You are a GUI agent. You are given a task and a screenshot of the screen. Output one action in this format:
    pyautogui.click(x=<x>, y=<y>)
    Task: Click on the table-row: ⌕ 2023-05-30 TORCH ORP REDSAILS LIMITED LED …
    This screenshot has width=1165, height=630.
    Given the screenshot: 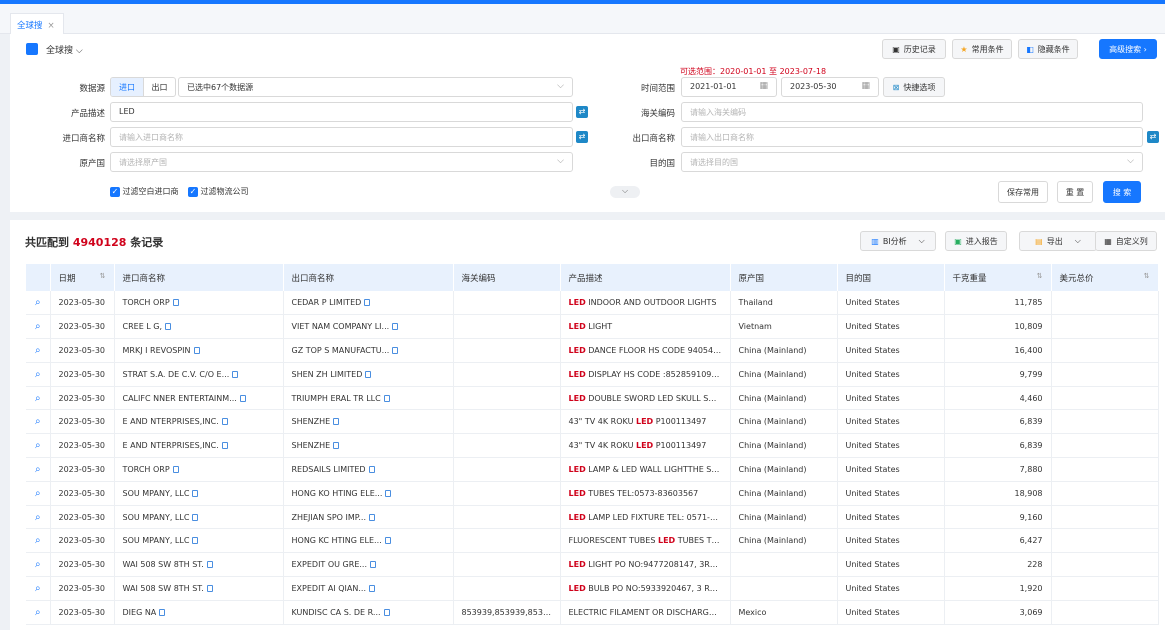 What is the action you would take?
    pyautogui.click(x=592, y=469)
    